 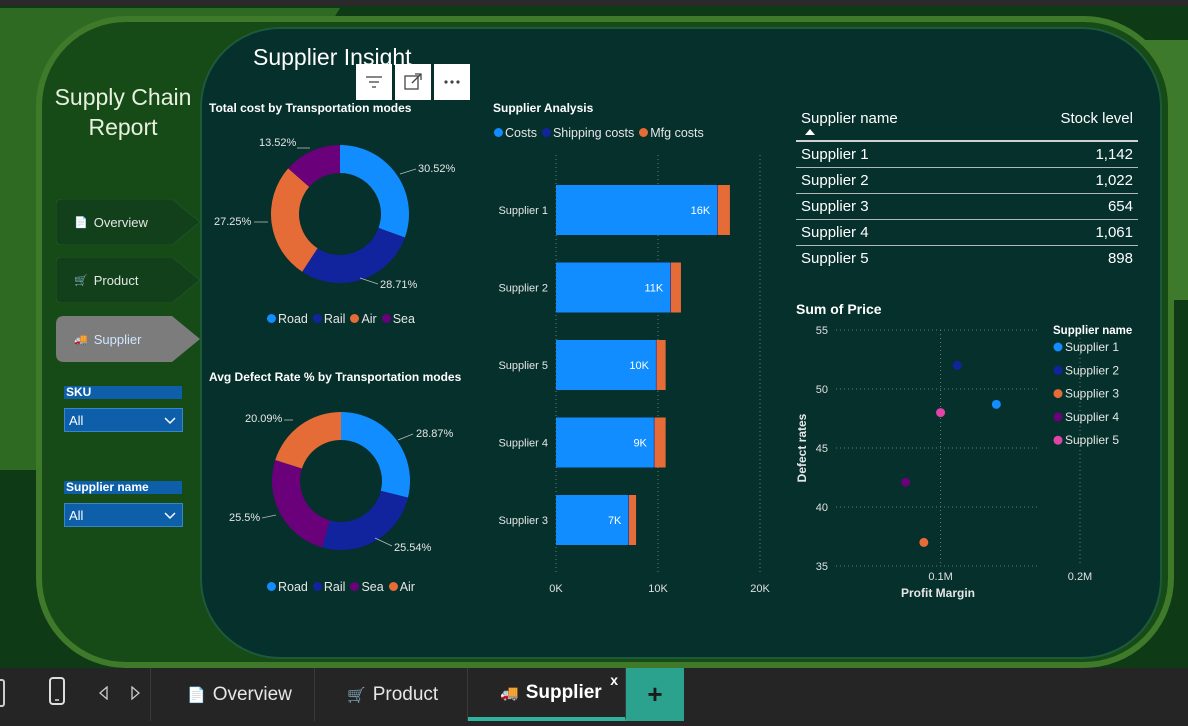 I want to click on y-category-label: Supplier 1, so click(x=523, y=211).